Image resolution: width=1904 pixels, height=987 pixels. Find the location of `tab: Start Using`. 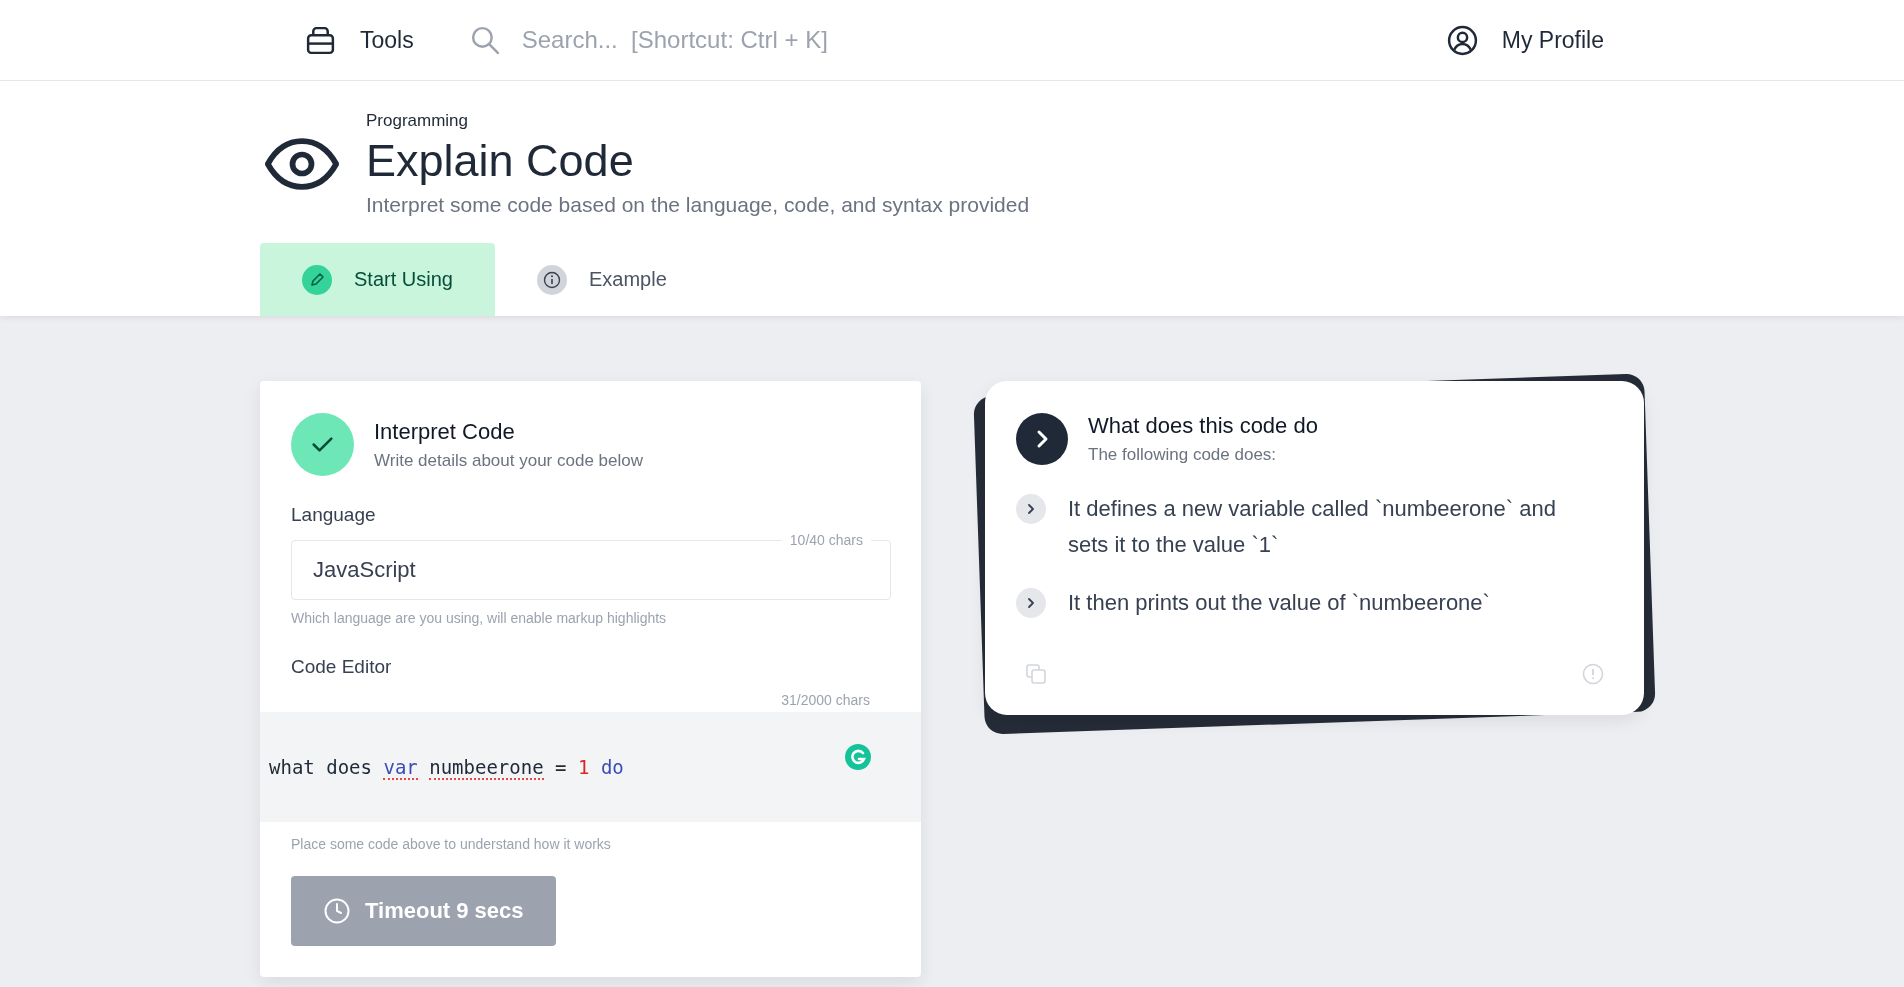

tab: Start Using is located at coordinates (377, 279).